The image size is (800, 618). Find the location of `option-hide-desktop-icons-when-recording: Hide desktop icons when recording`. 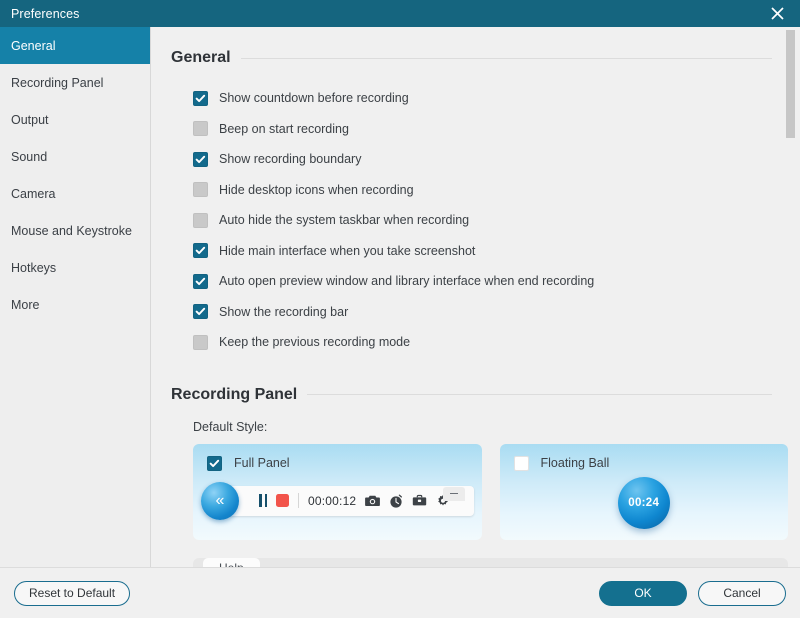

option-hide-desktop-icons-when-recording: Hide desktop icons when recording is located at coordinates (485, 190).